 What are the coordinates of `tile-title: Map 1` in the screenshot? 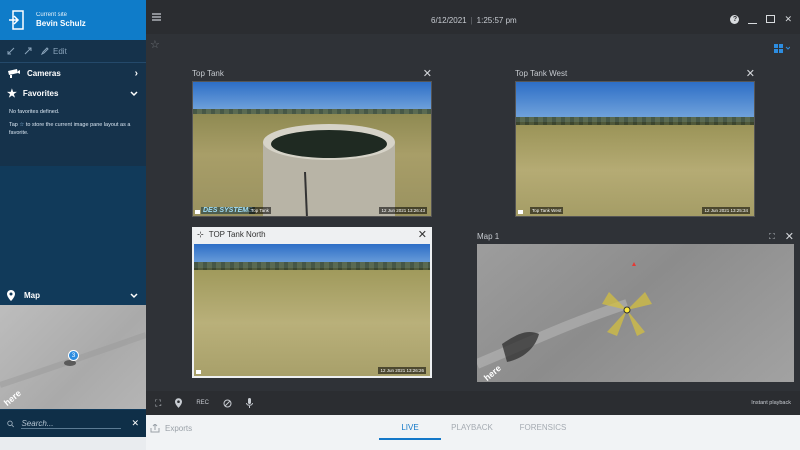 It's located at (488, 236).